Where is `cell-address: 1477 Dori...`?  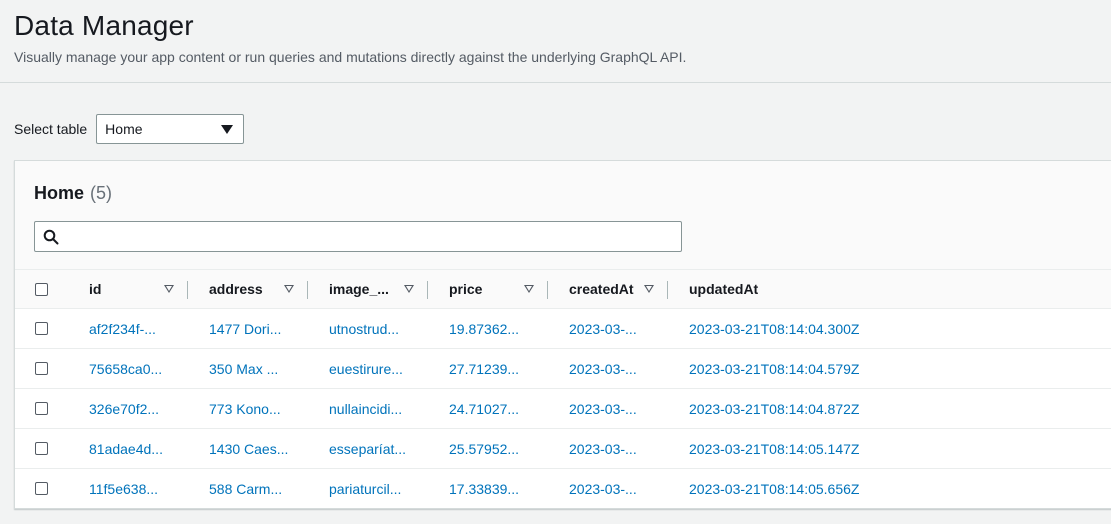
cell-address: 1477 Dori... is located at coordinates (250, 328).